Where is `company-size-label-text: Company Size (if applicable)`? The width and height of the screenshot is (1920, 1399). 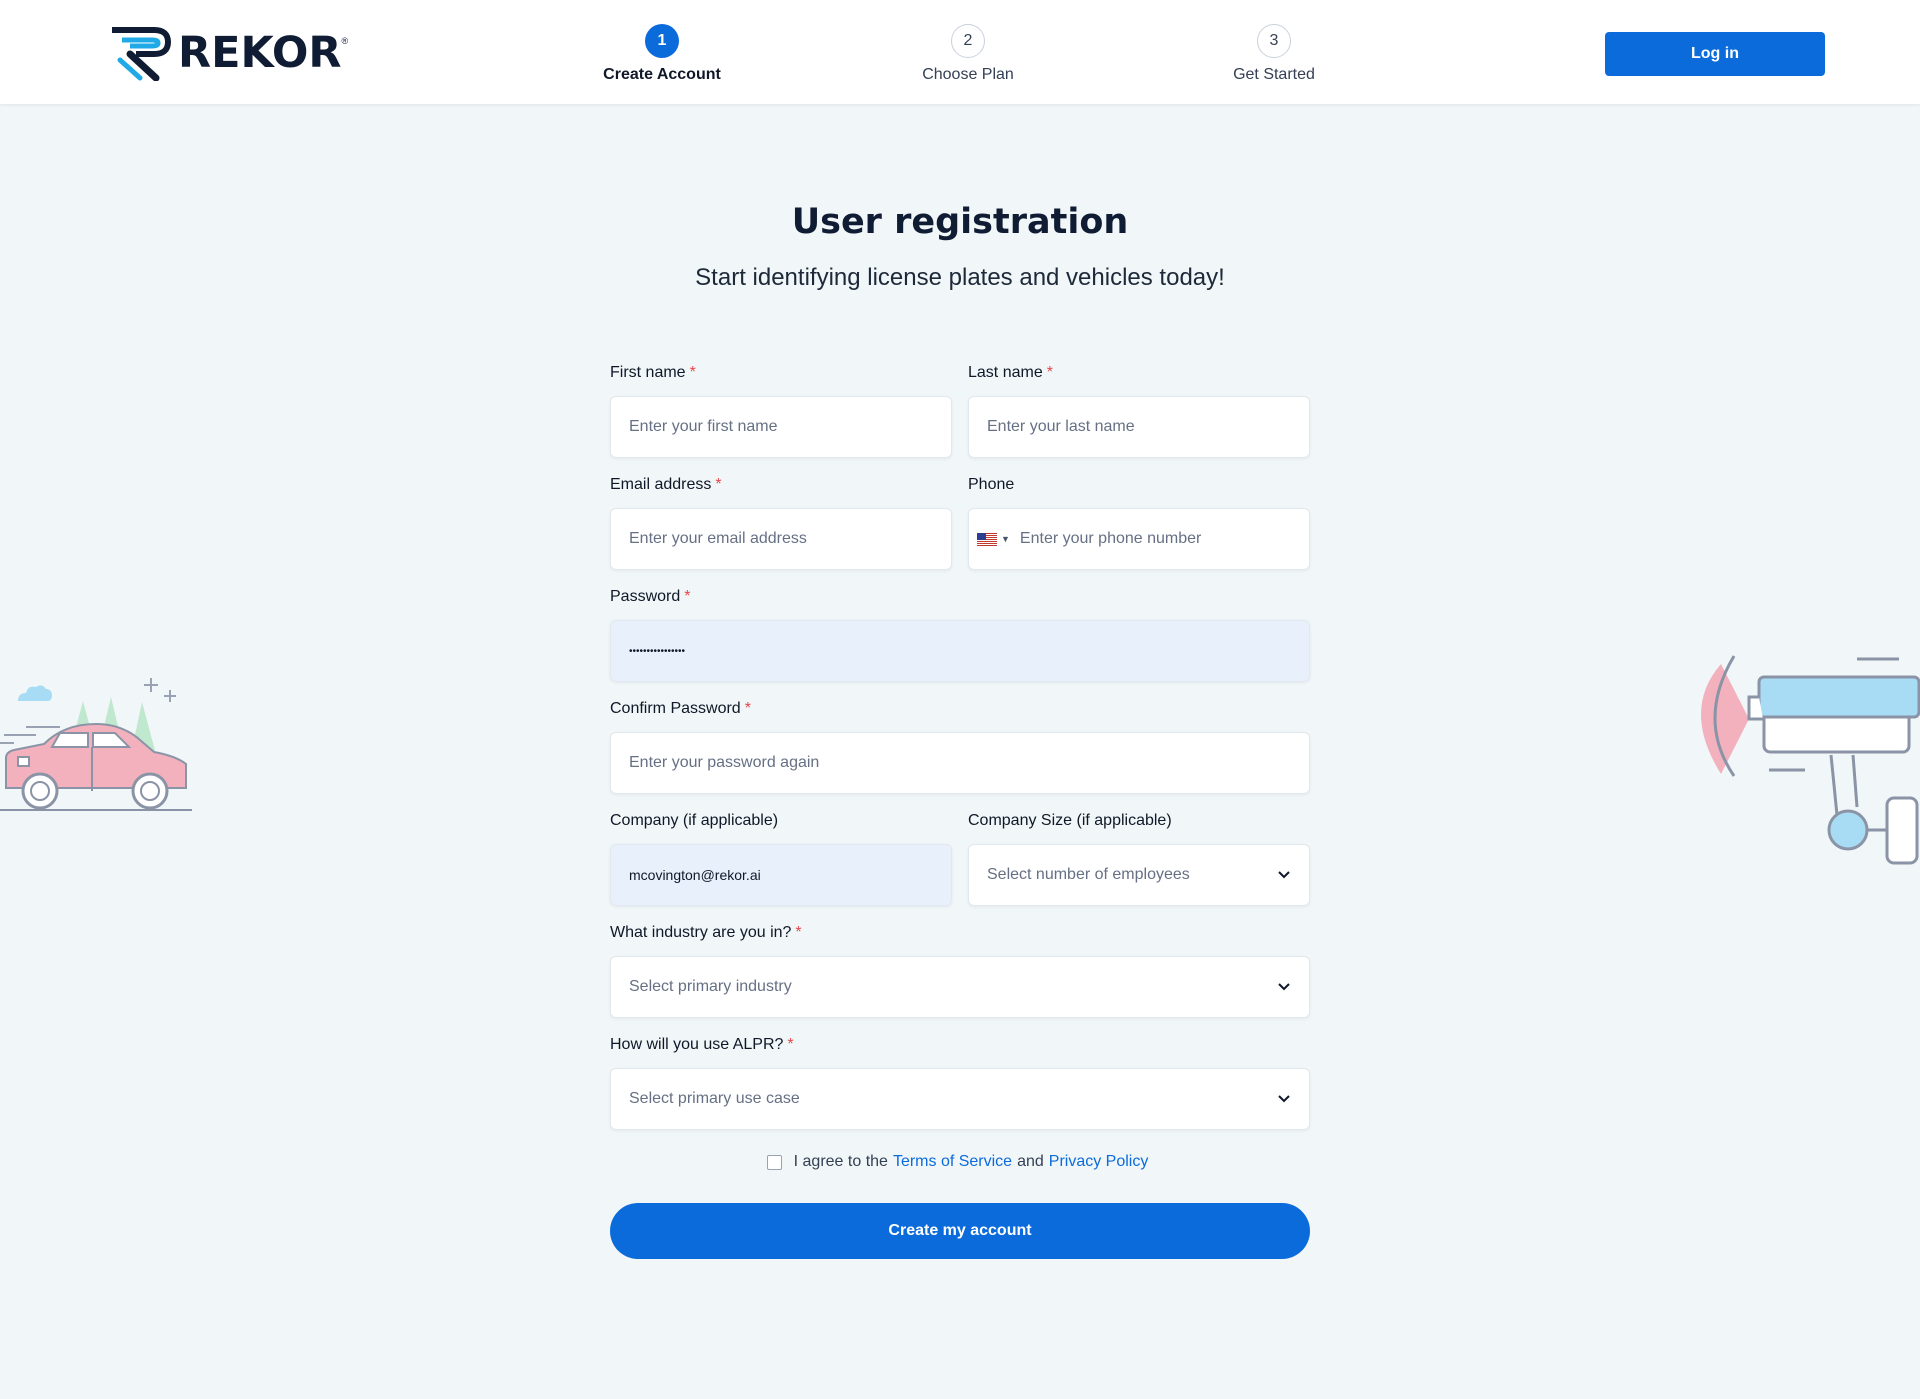 company-size-label-text: Company Size (if applicable) is located at coordinates (1070, 820).